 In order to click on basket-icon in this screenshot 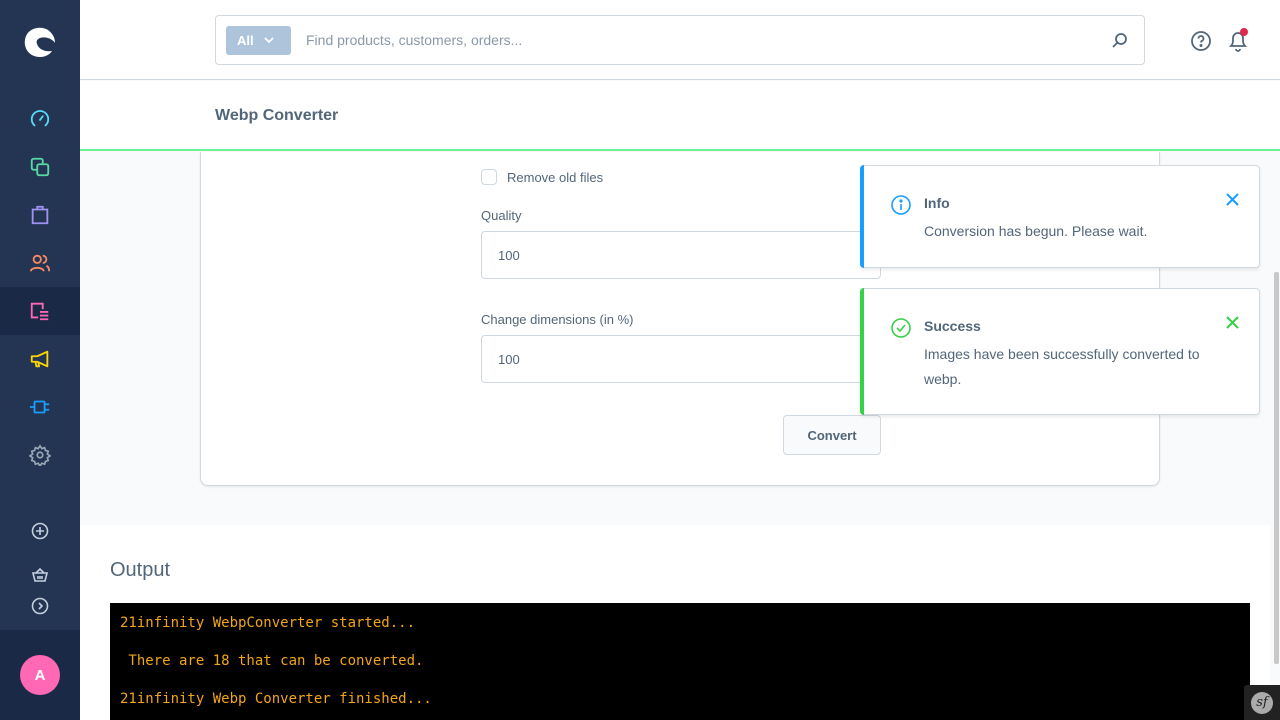, I will do `click(40, 574)`.